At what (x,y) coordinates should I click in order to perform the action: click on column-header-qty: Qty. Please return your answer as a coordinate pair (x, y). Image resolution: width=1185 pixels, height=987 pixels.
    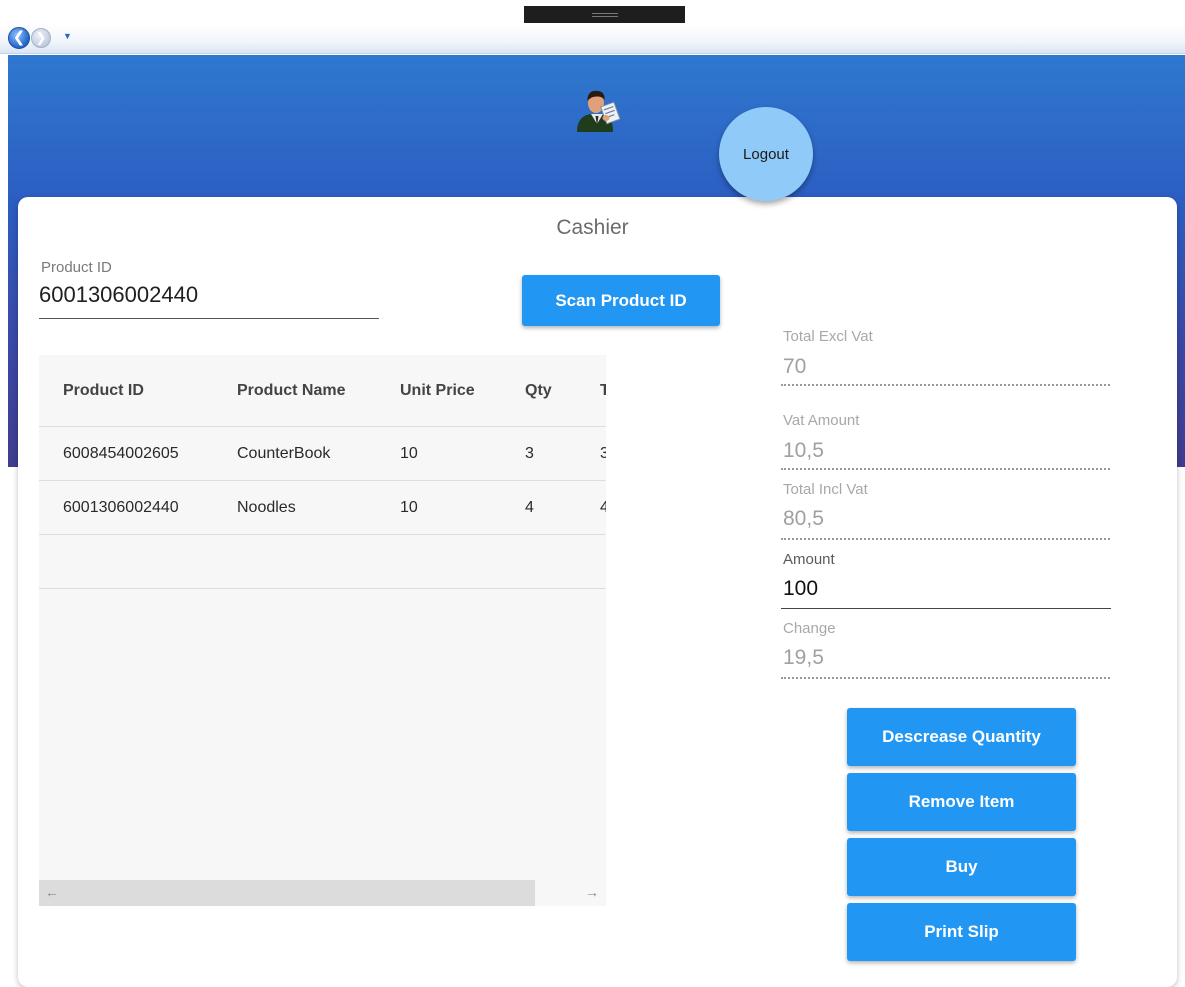
    Looking at the image, I should click on (538, 390).